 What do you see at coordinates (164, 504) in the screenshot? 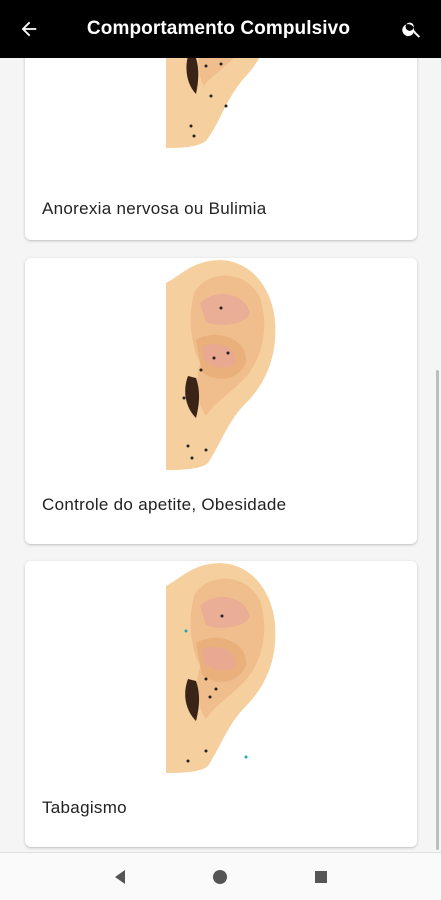
I see `card-label: Controle do apetite, Obesidade` at bounding box center [164, 504].